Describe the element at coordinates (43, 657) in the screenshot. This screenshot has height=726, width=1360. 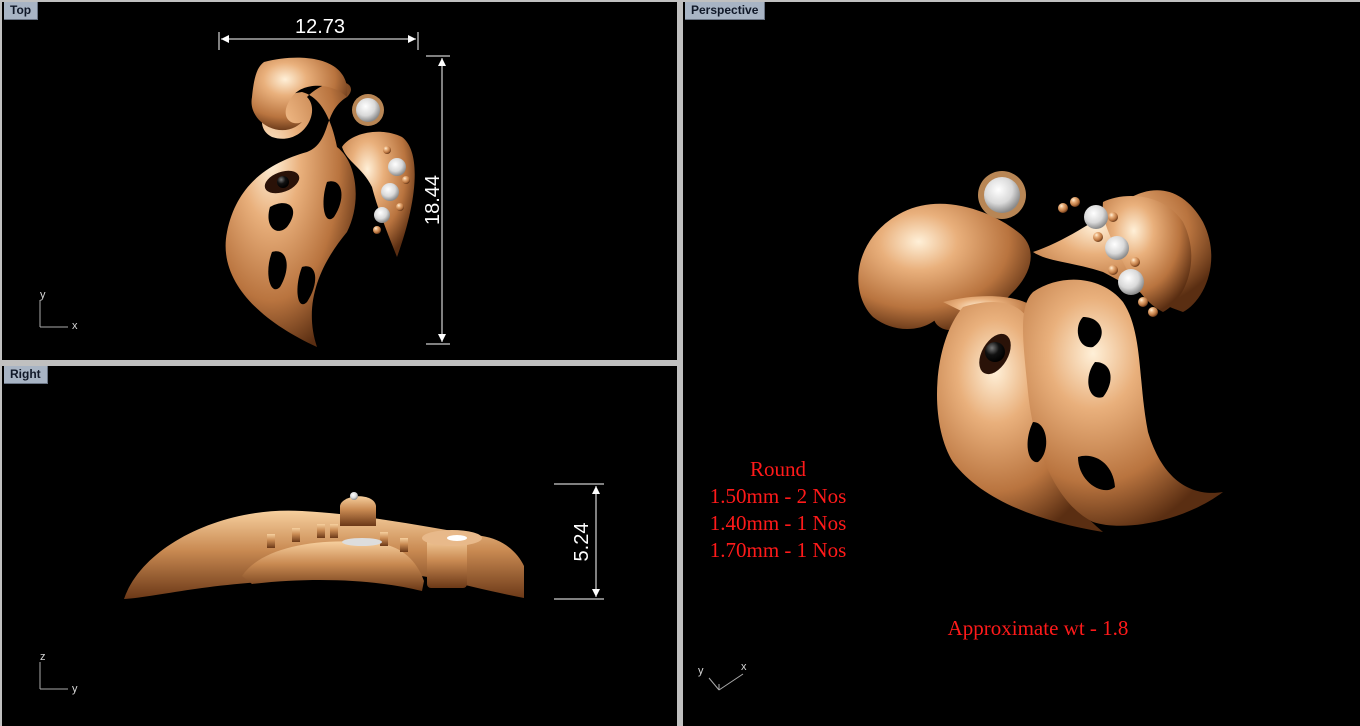
I see `axis-z-label: z` at that location.